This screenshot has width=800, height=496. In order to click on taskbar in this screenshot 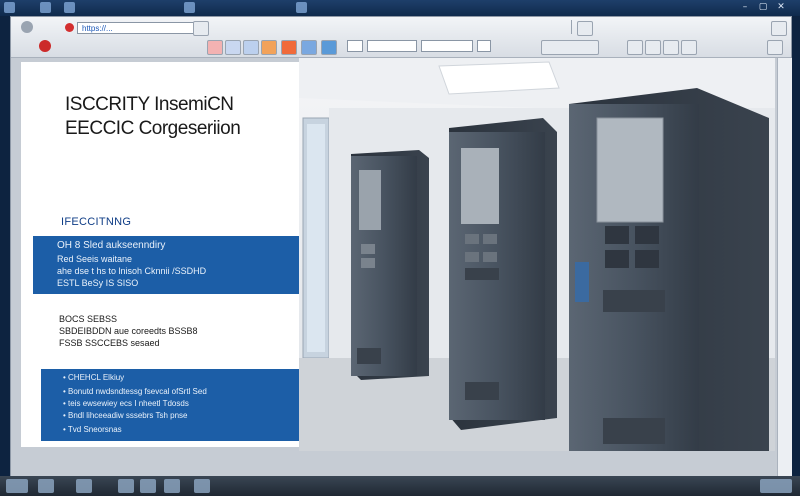, I will do `click(400, 486)`.